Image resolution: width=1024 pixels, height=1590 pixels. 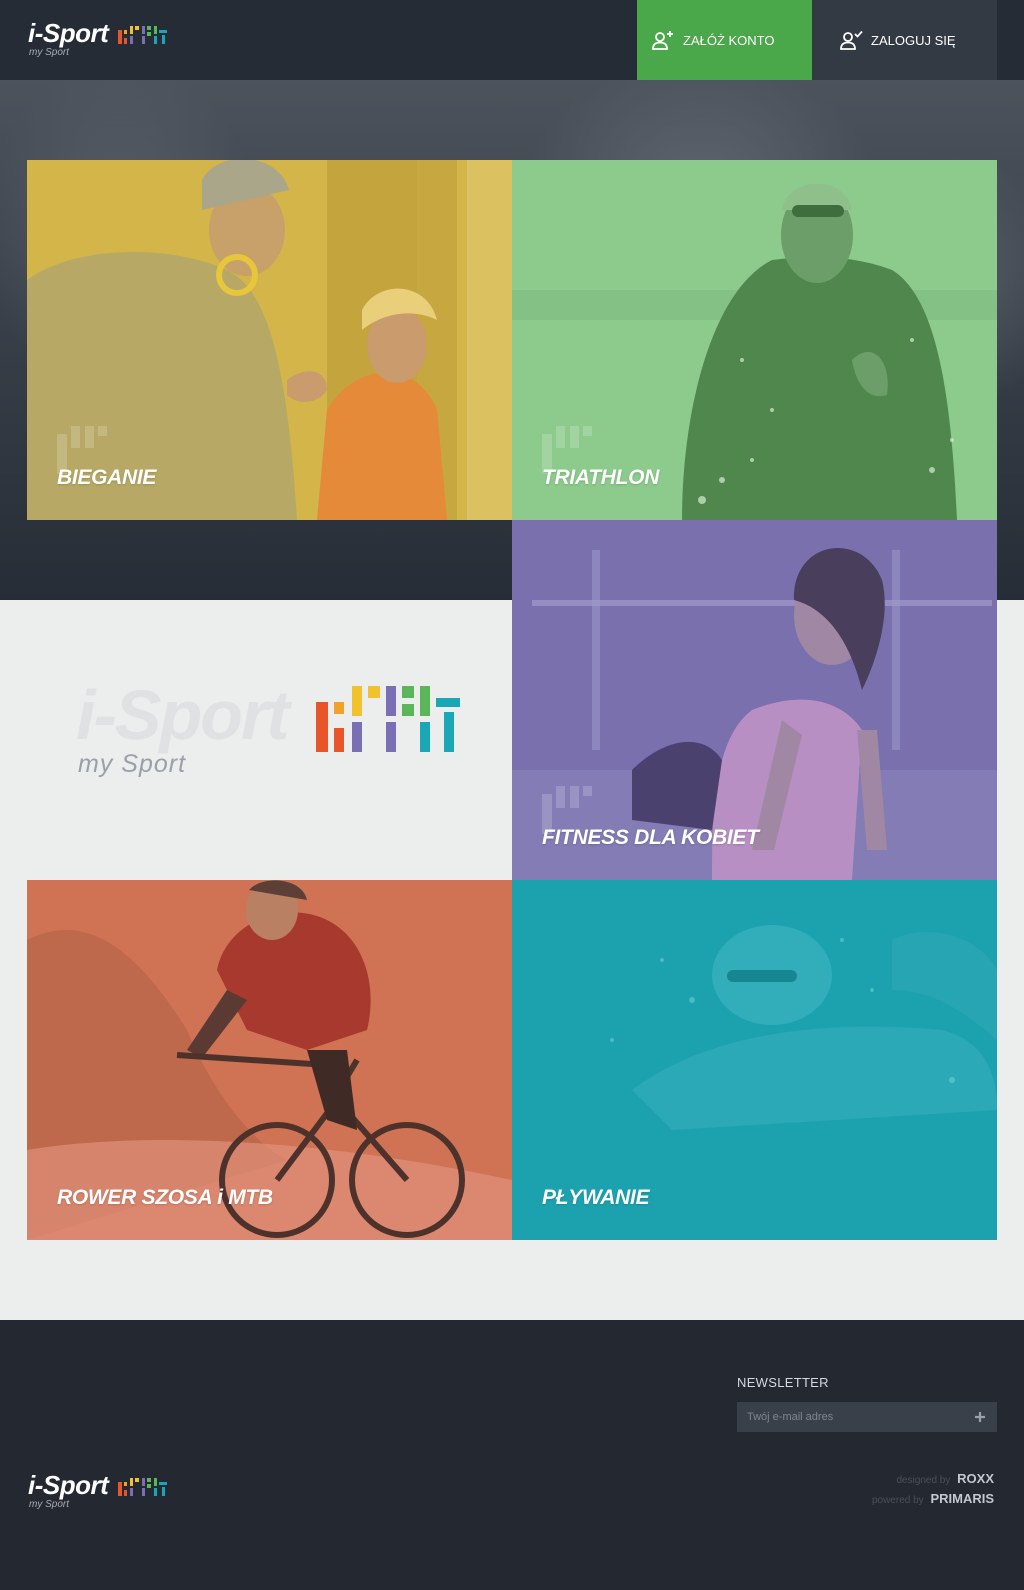 What do you see at coordinates (923, 1480) in the screenshot?
I see `designed-by-label: designed by` at bounding box center [923, 1480].